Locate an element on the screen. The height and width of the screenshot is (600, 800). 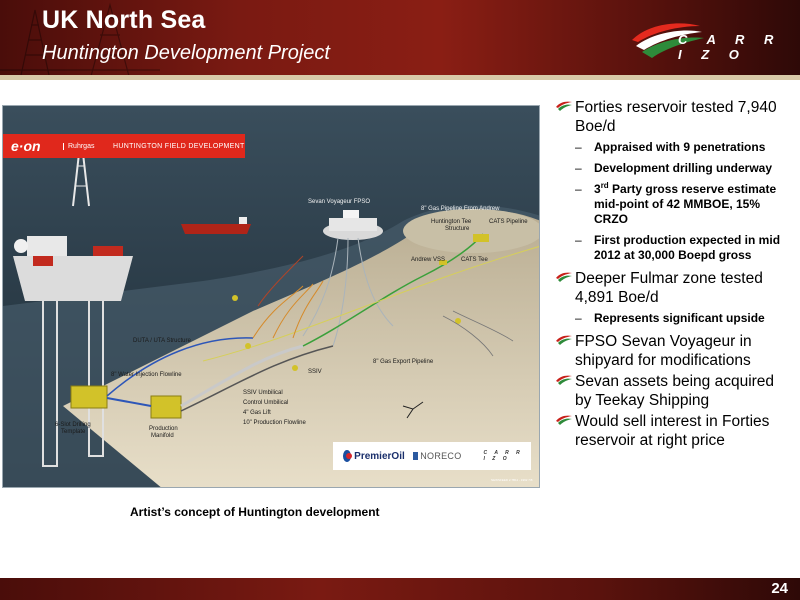
bullet-fulmar-text: Deeper Fulmar zone tested 4,891 Boe/d is located at coordinates (669, 288).